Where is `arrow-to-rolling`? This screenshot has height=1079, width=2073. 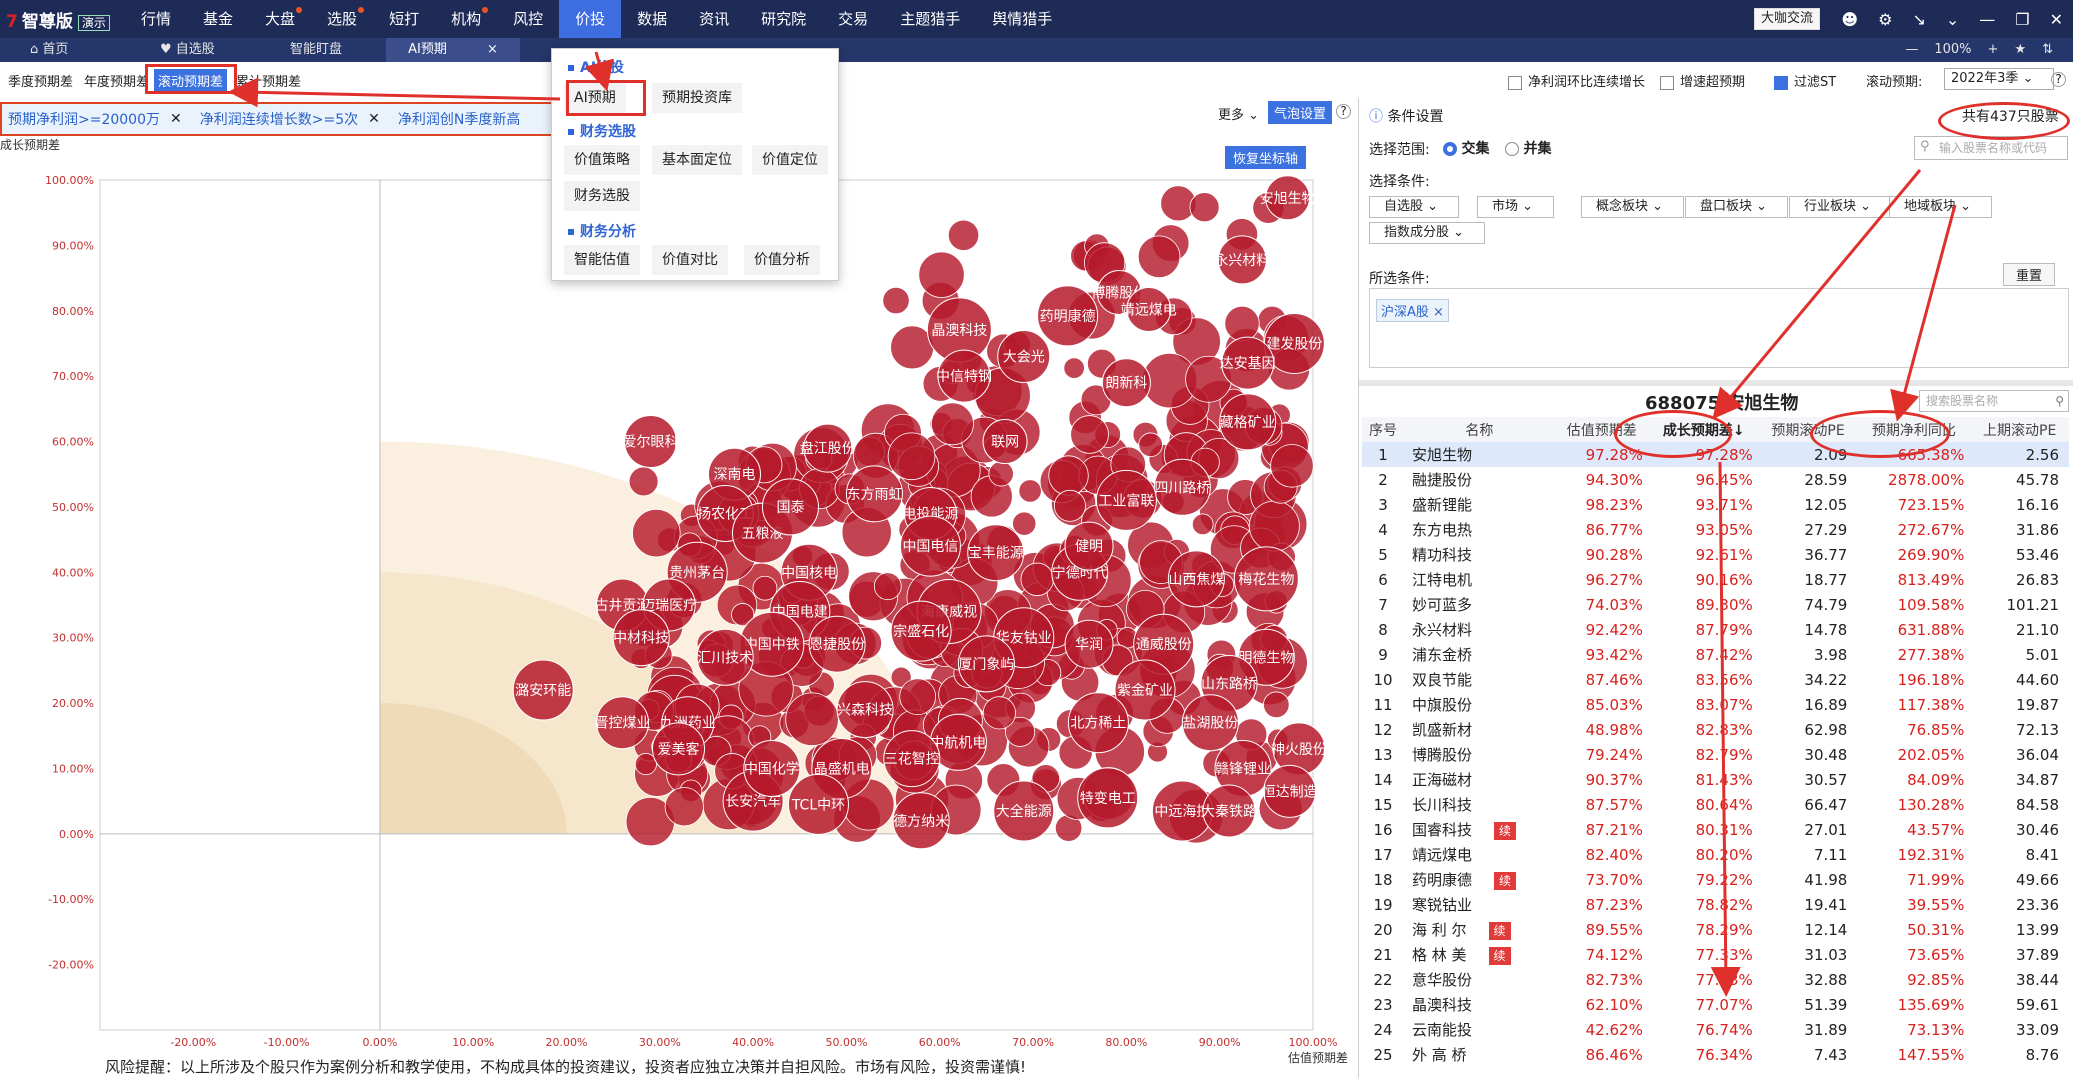 arrow-to-rolling is located at coordinates (394, 92).